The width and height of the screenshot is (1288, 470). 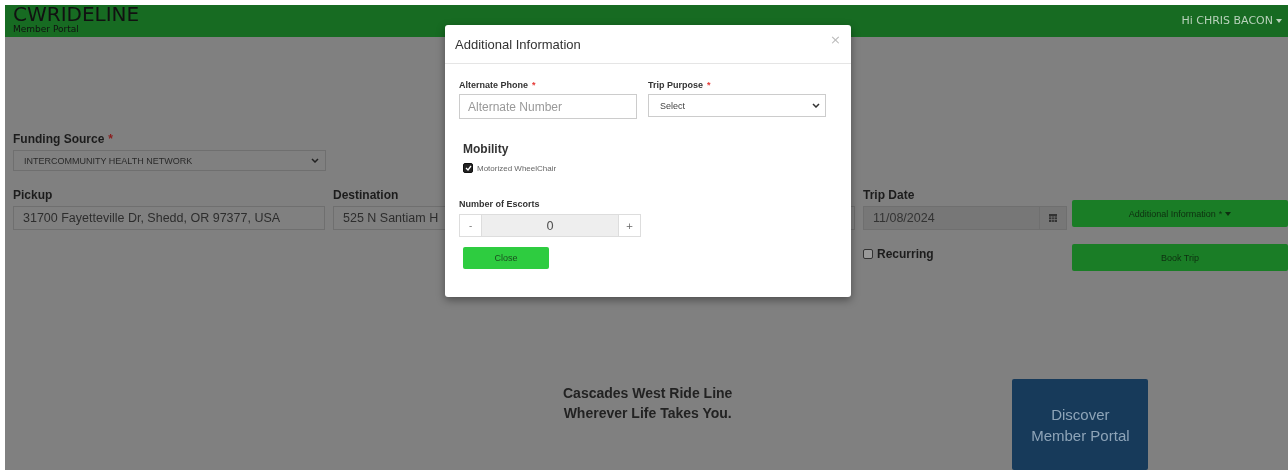 I want to click on brand-name: CWRIDELINE, so click(x=76, y=14).